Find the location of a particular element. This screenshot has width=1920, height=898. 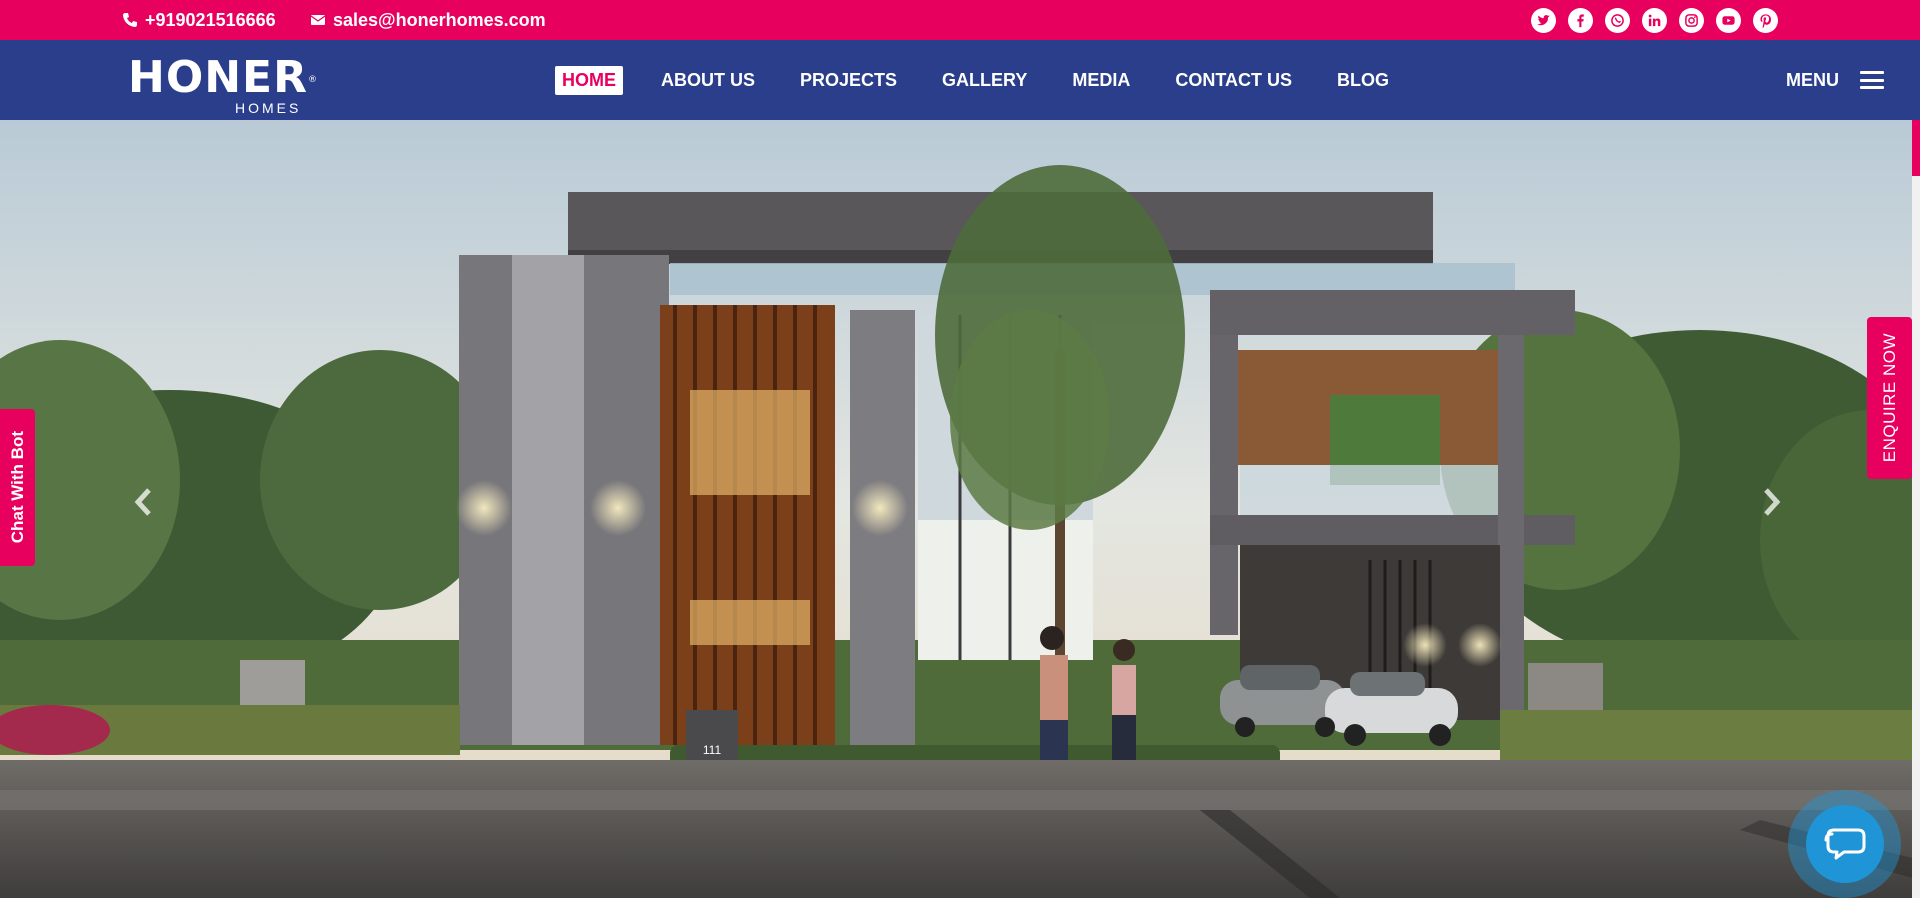

honer-homes-logo: HONER® HOMES is located at coordinates (223, 86).